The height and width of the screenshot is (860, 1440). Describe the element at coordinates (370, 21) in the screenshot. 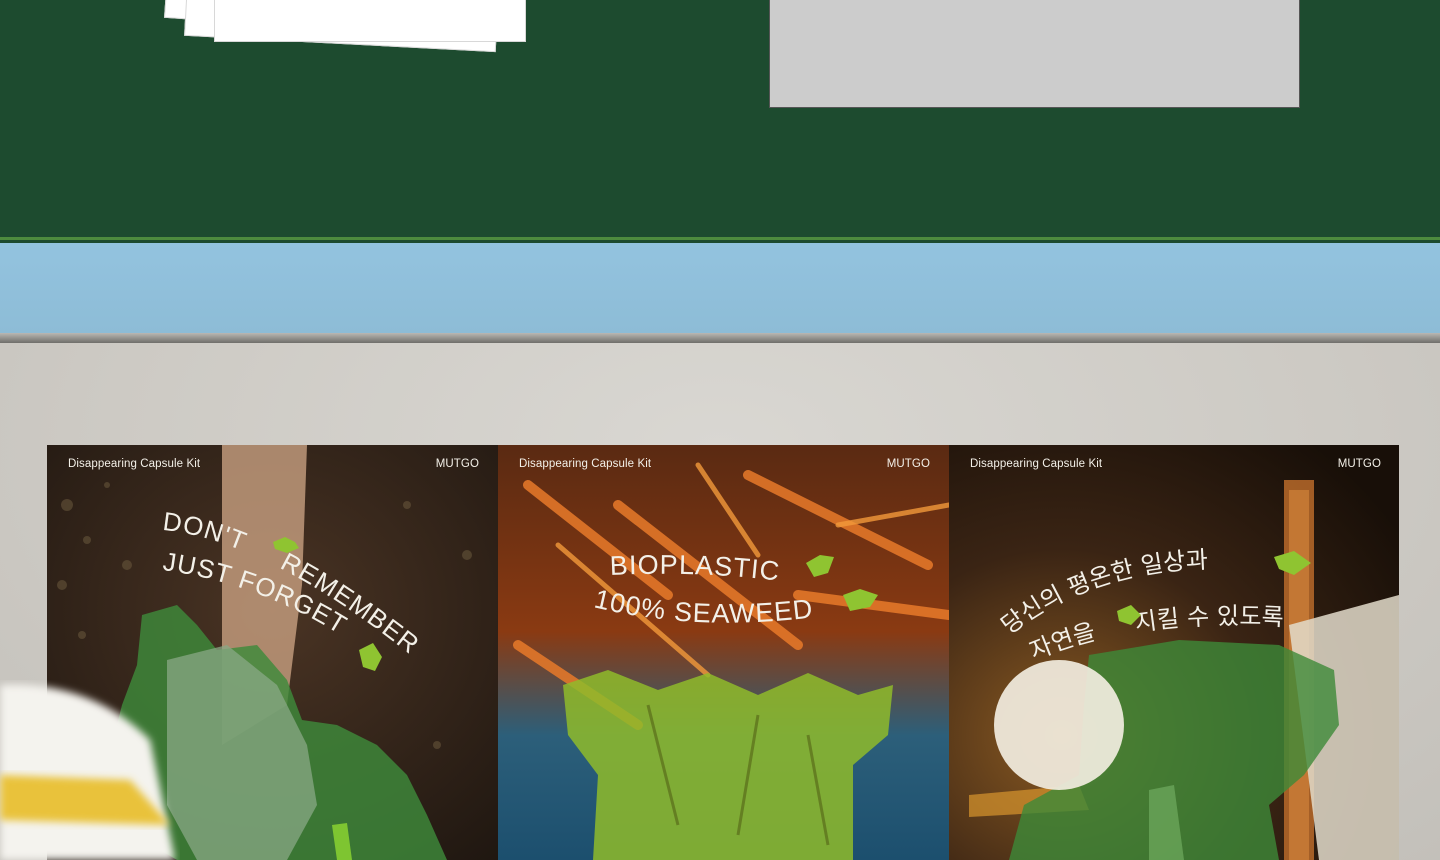

I see `paper-sheet` at that location.